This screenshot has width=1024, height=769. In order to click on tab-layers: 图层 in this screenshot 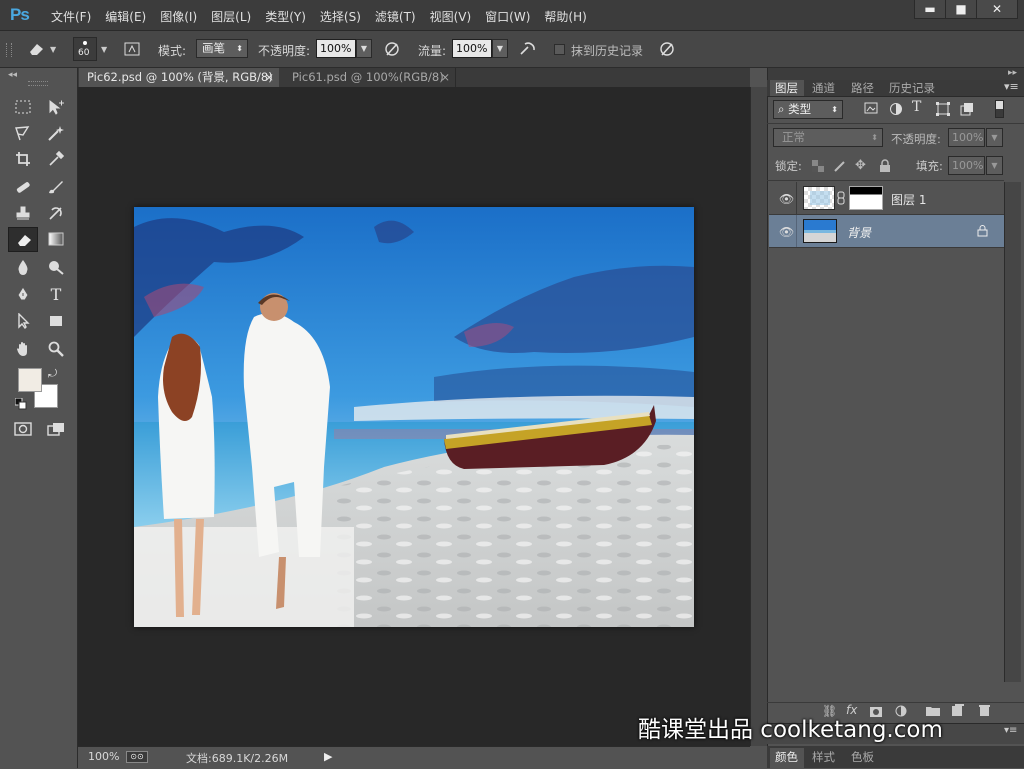, I will do `click(787, 88)`.